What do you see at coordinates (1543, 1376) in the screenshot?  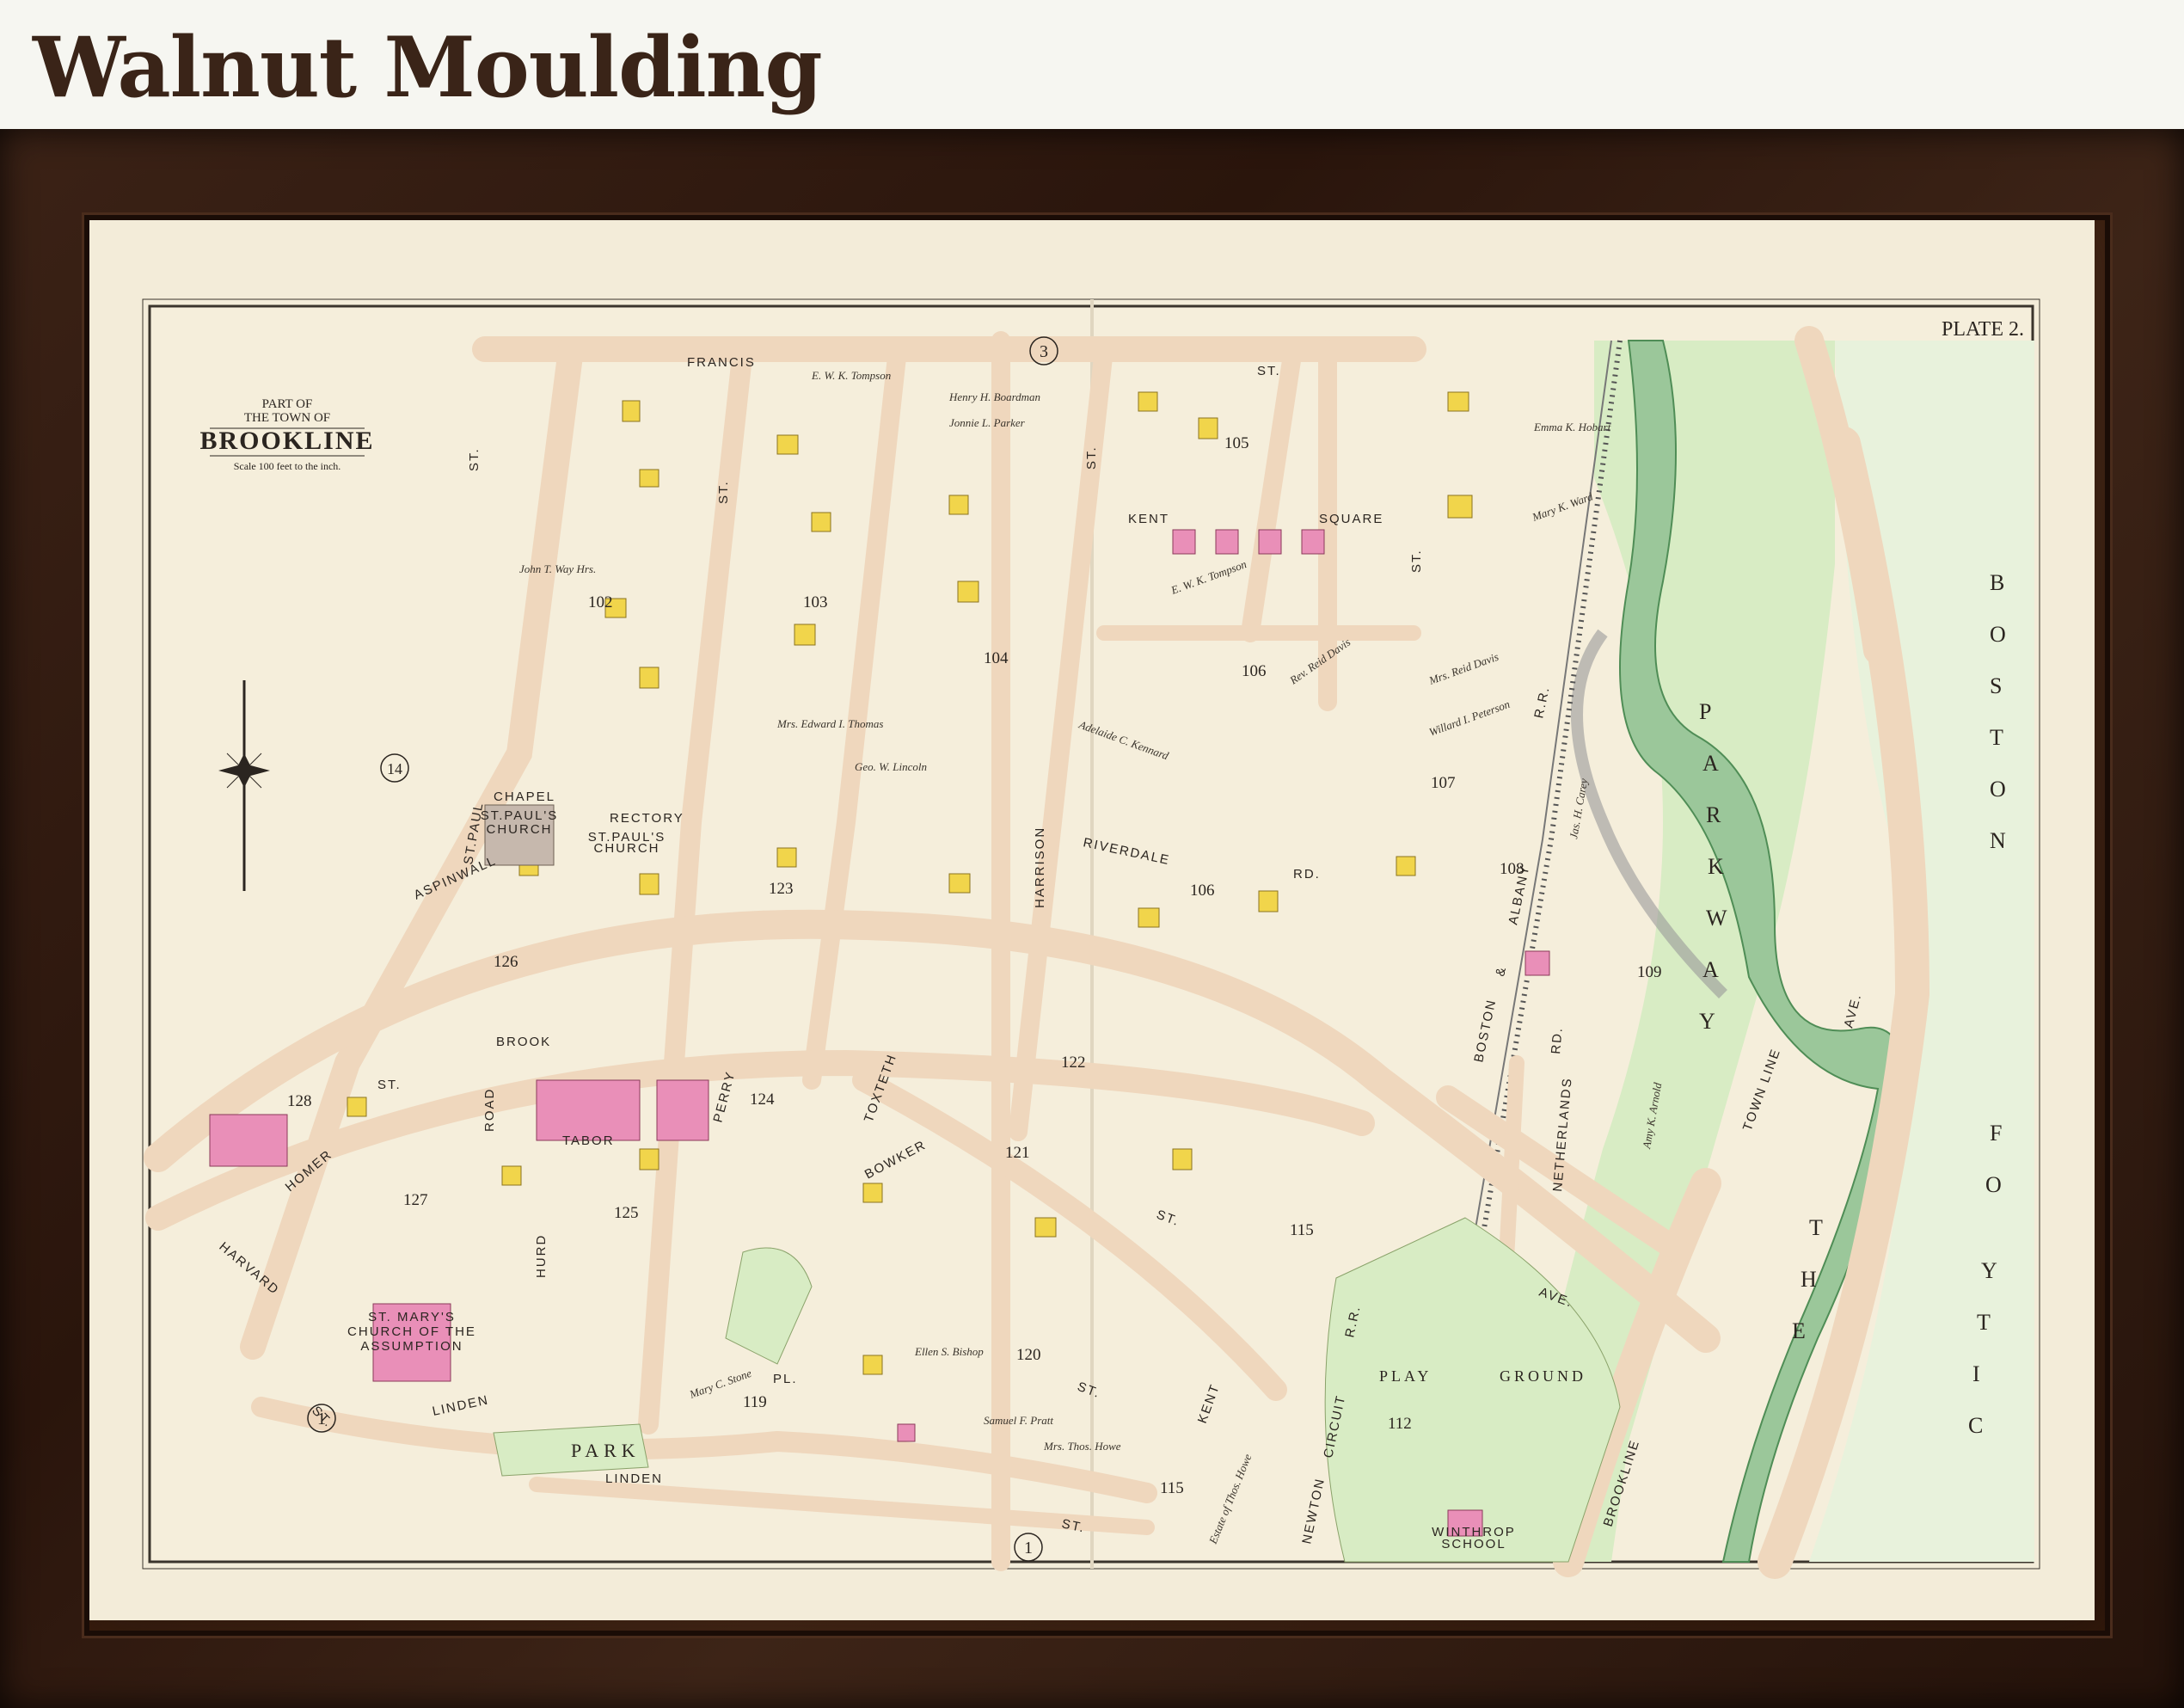 I see `ground-label: GROUND` at bounding box center [1543, 1376].